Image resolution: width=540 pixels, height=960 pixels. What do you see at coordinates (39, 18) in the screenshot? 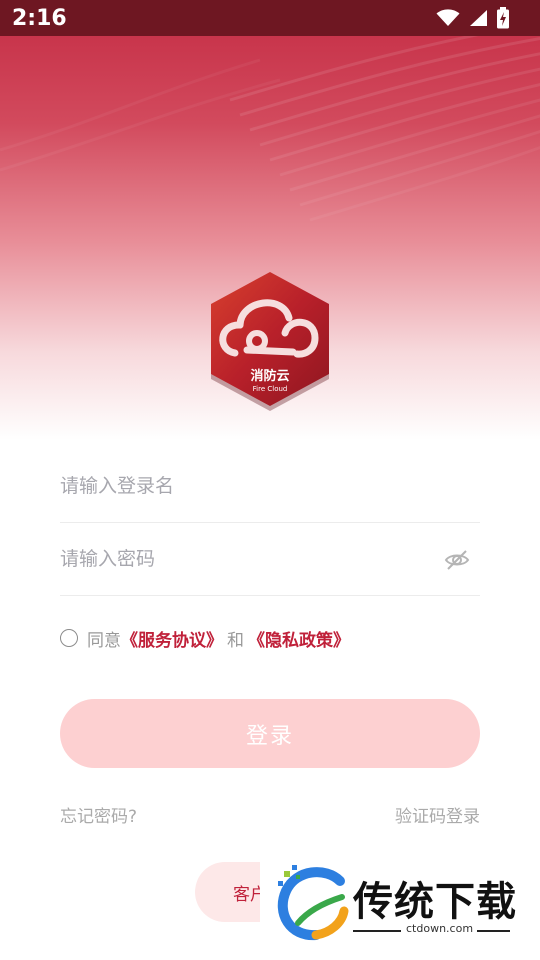
I see `status-time: 2:16` at bounding box center [39, 18].